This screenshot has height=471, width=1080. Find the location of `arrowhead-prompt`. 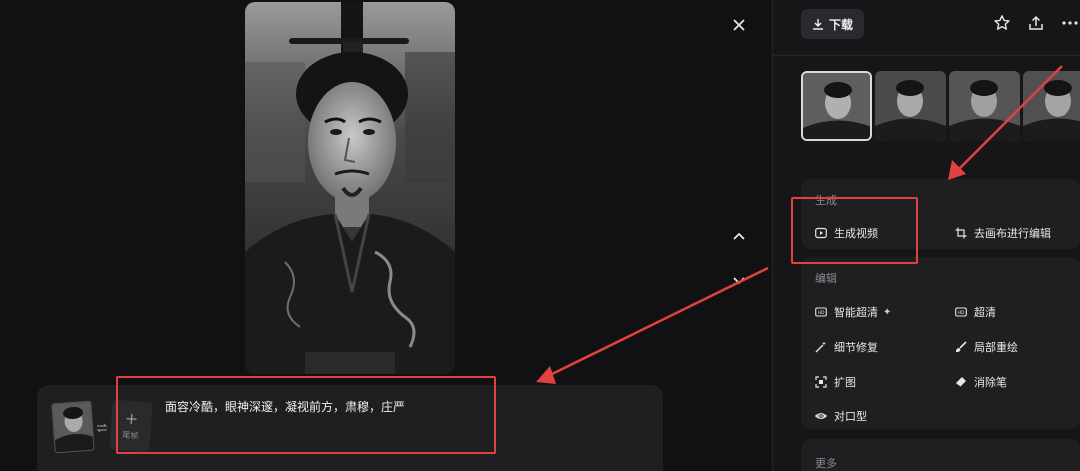

arrowhead-prompt is located at coordinates (546, 375).